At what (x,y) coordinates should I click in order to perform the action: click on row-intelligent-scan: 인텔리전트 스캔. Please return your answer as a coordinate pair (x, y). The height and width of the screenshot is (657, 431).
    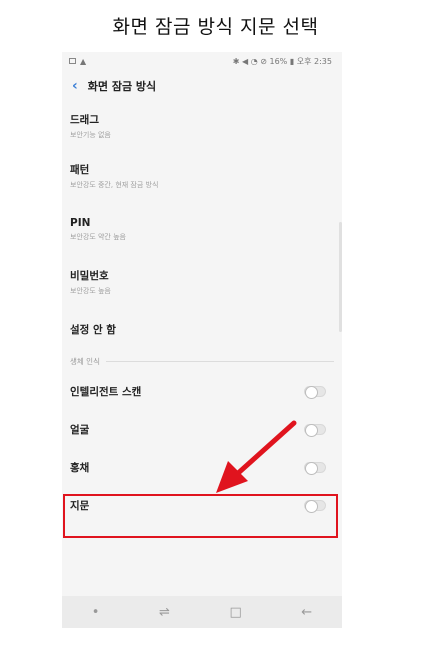
    Looking at the image, I should click on (202, 391).